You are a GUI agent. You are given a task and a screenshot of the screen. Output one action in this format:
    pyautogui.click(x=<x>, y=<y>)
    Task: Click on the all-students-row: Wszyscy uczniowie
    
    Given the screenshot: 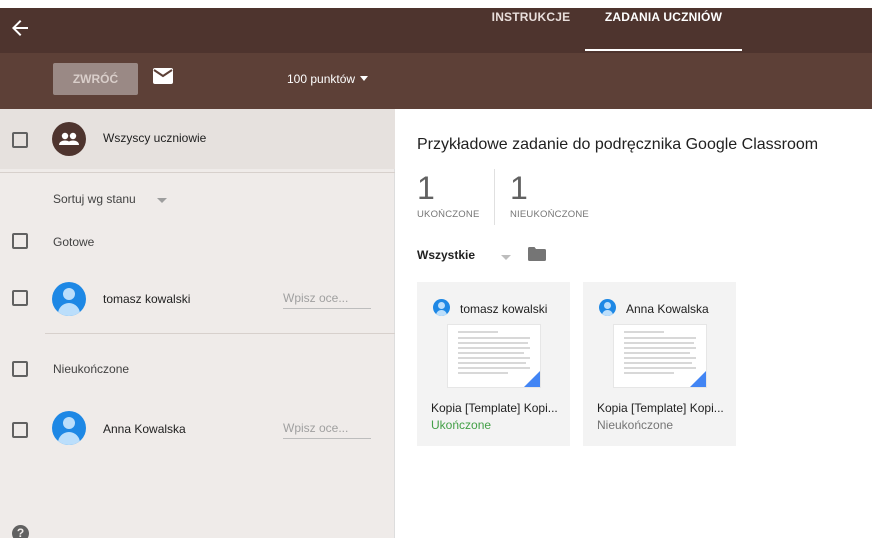 What is the action you would take?
    pyautogui.click(x=197, y=139)
    